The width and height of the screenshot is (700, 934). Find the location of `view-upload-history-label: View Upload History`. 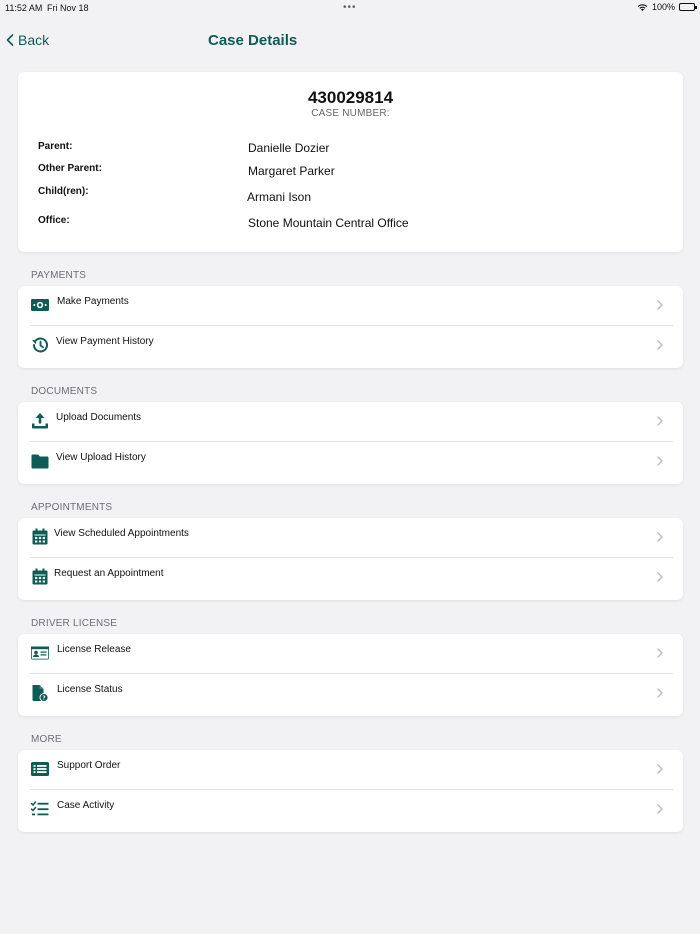

view-upload-history-label: View Upload History is located at coordinates (101, 457).